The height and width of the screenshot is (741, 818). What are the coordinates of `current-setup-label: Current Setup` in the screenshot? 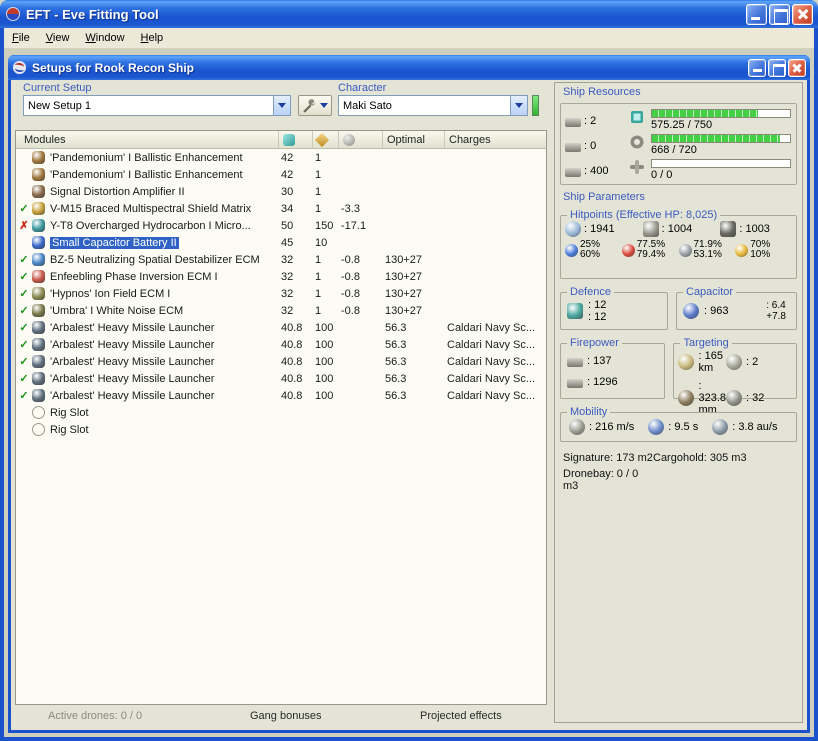 It's located at (57, 88).